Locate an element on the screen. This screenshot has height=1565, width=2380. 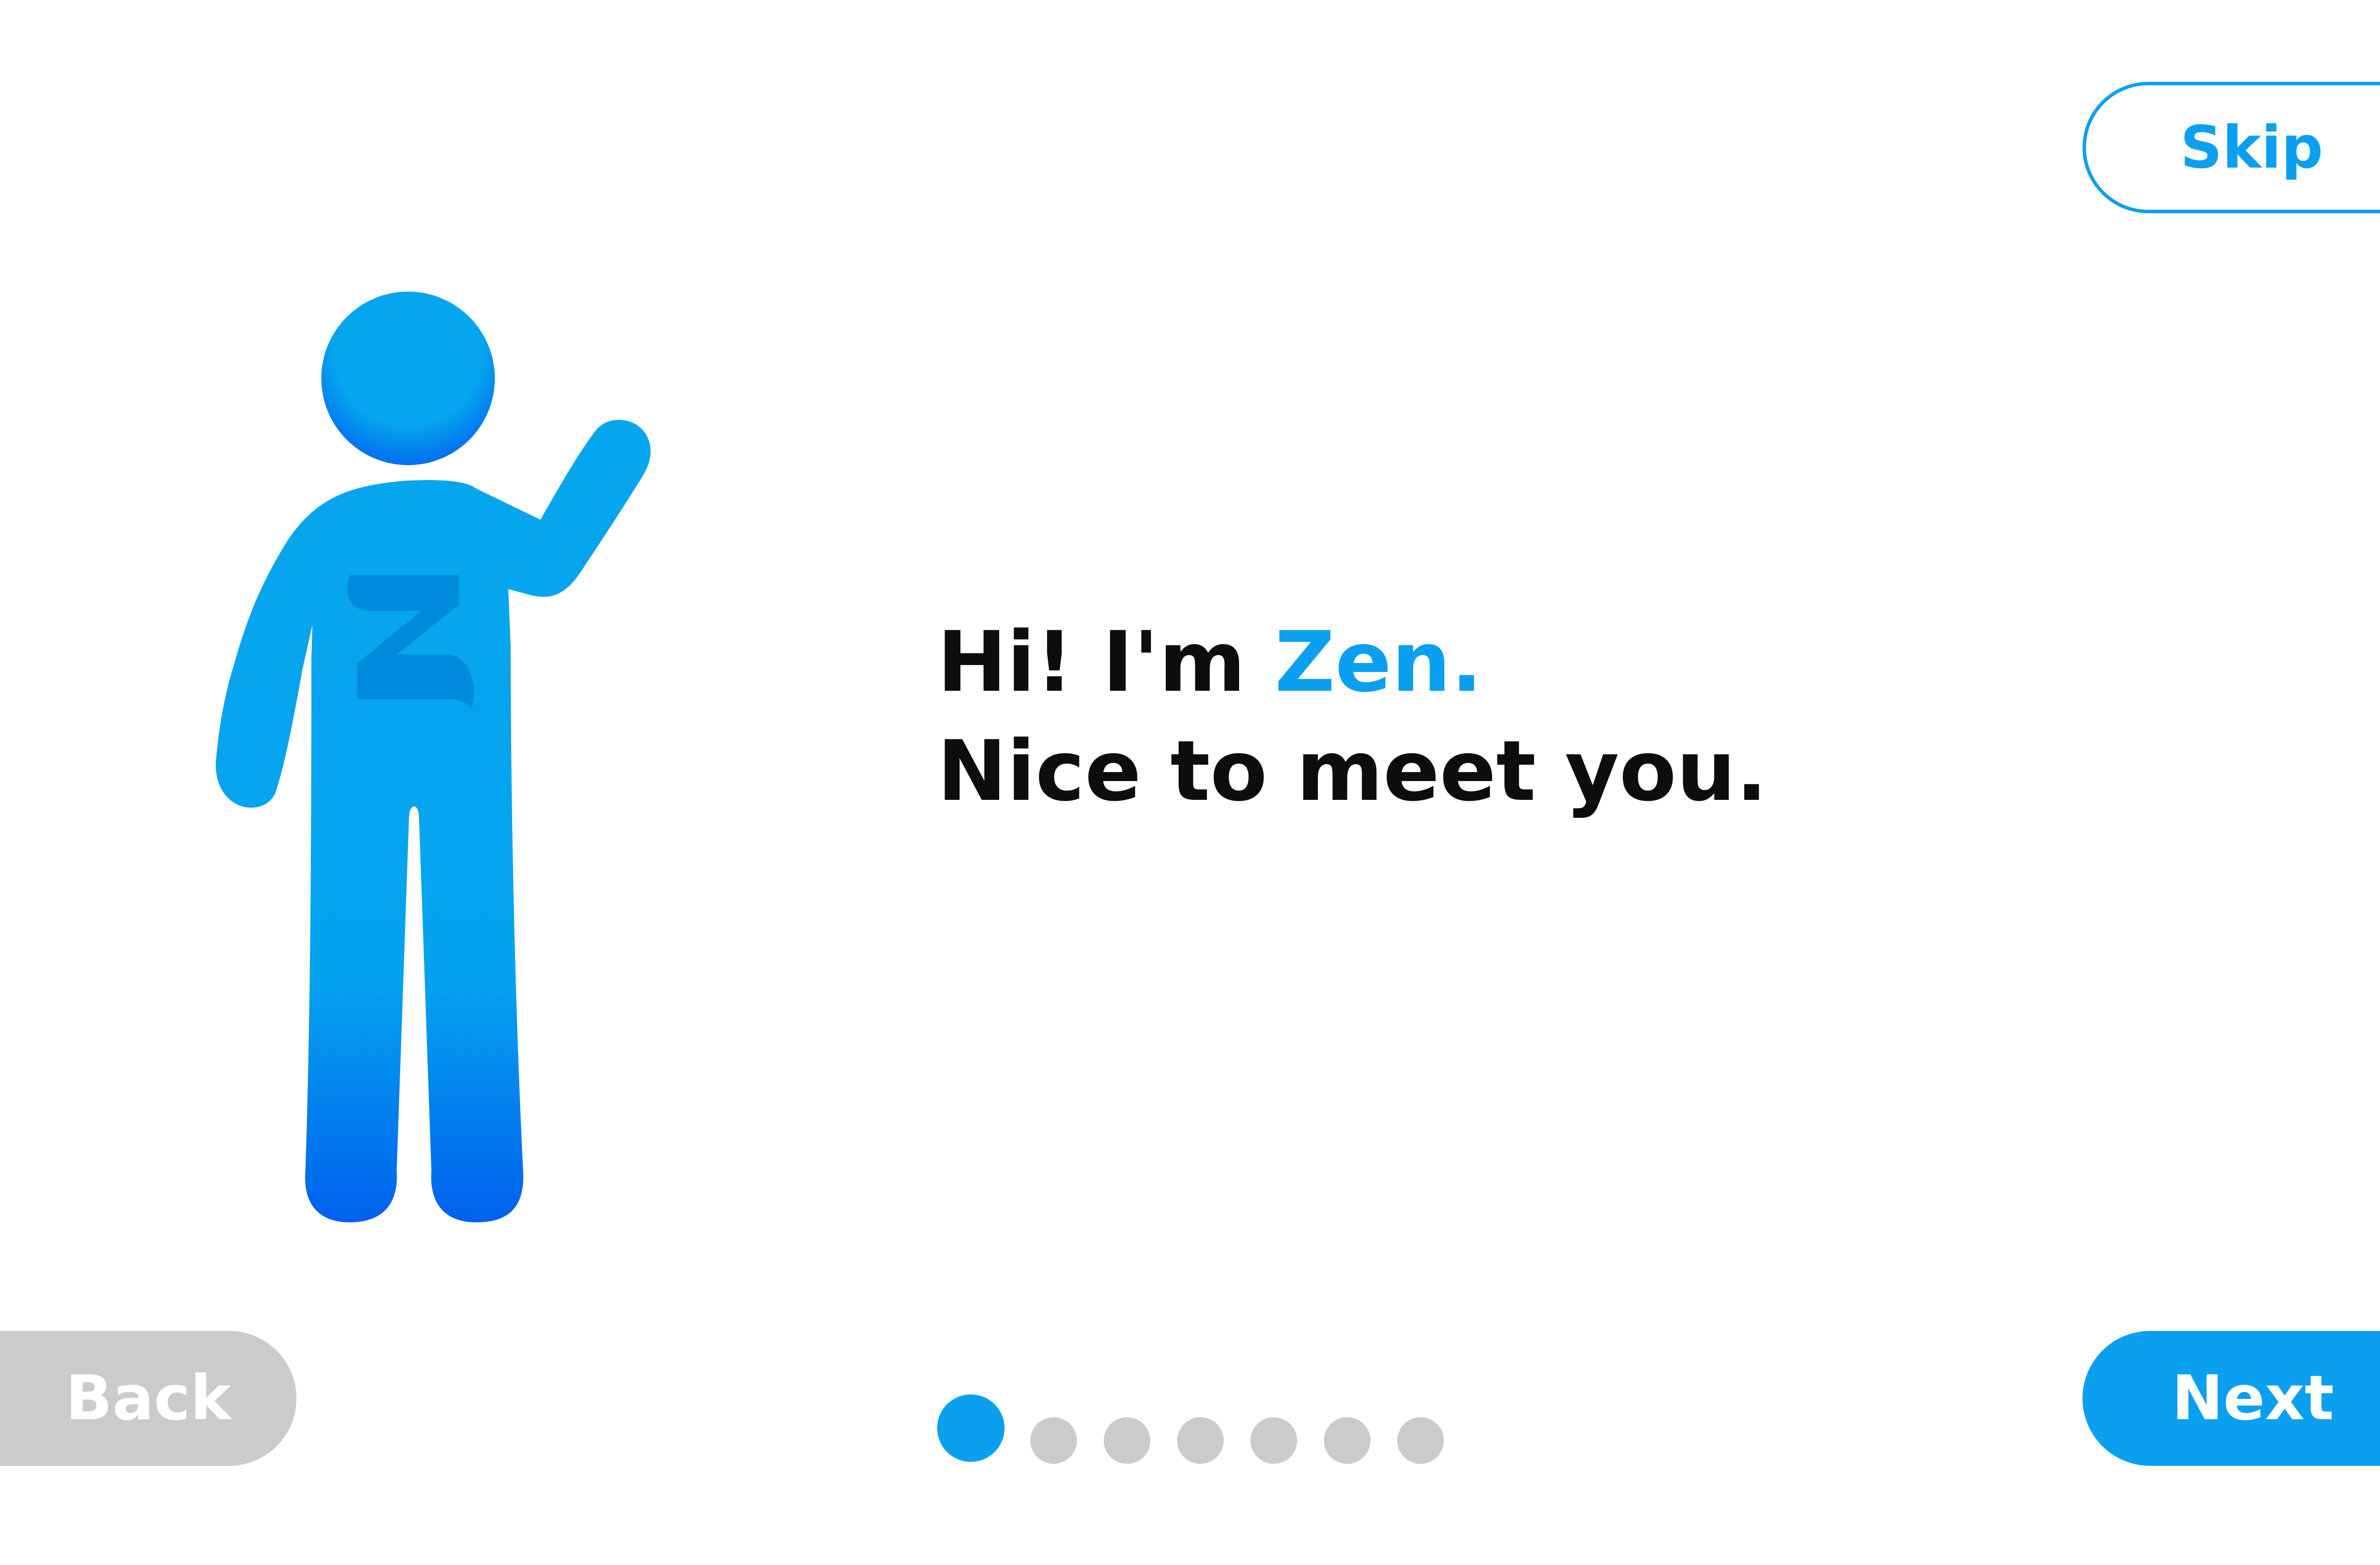
next-button-label: Next is located at coordinates (2253, 1398).